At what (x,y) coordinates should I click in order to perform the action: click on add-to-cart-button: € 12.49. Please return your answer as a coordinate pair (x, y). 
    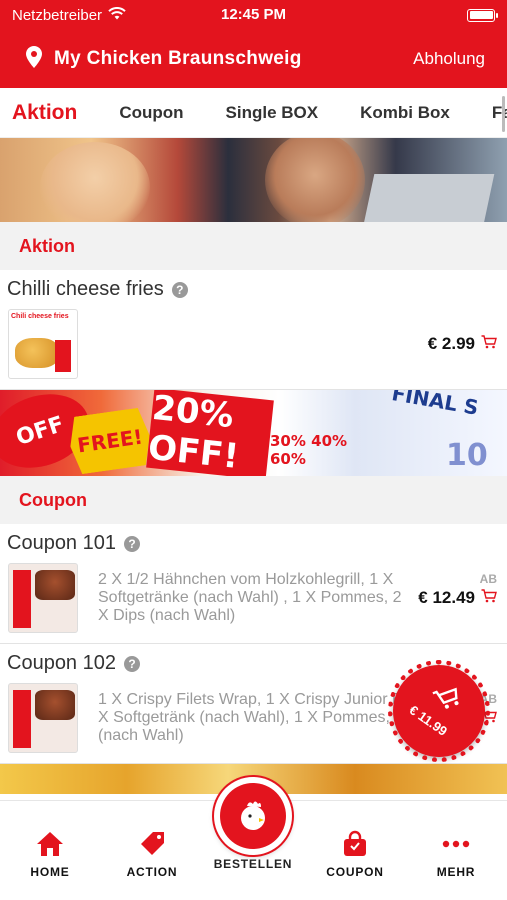
    Looking at the image, I should click on (457, 598).